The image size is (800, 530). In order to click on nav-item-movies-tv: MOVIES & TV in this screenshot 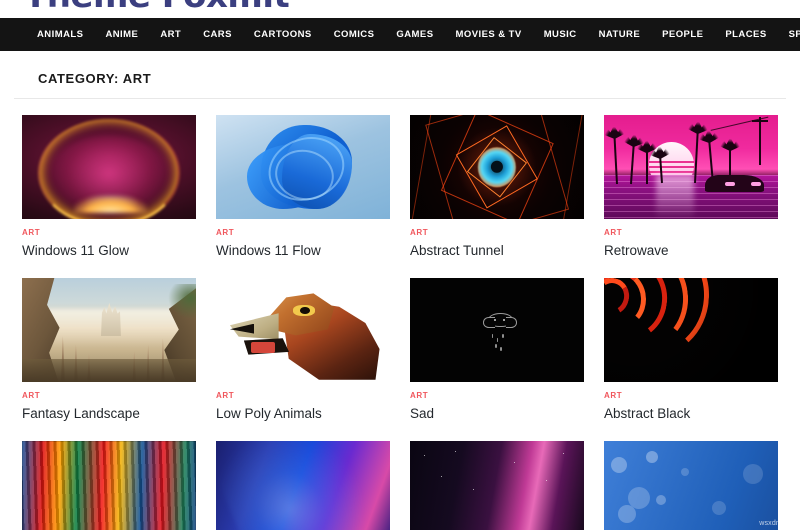, I will do `click(489, 34)`.